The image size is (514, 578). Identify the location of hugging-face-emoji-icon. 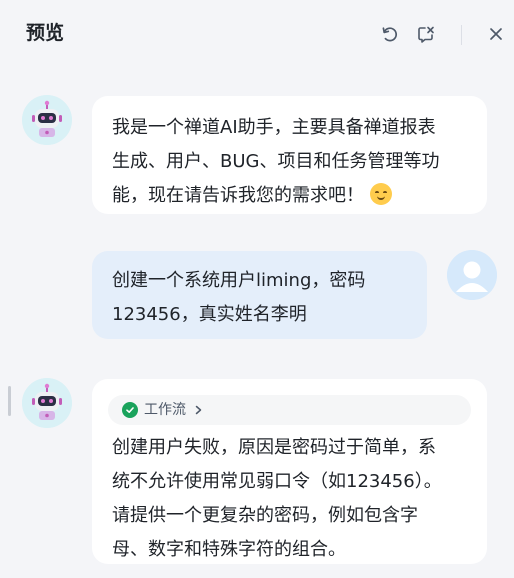
(381, 194).